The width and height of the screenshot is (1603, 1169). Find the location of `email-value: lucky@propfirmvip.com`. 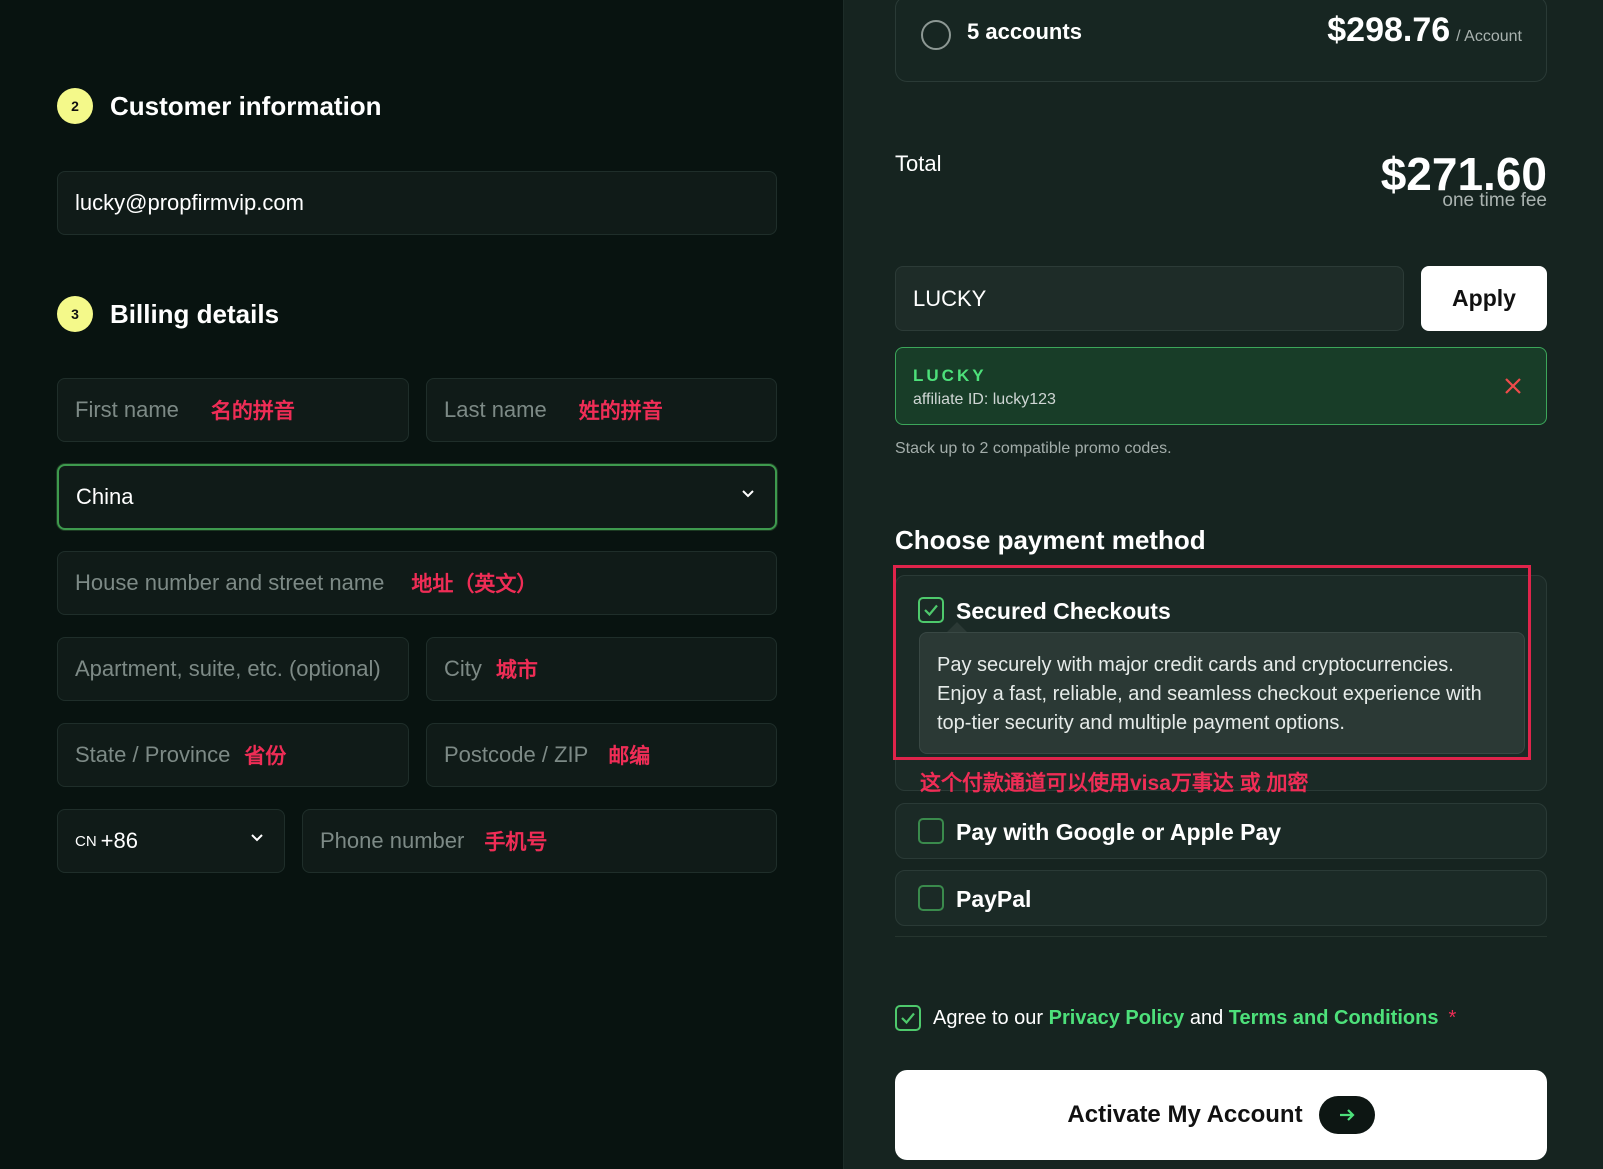

email-value: lucky@propfirmvip.com is located at coordinates (189, 202).